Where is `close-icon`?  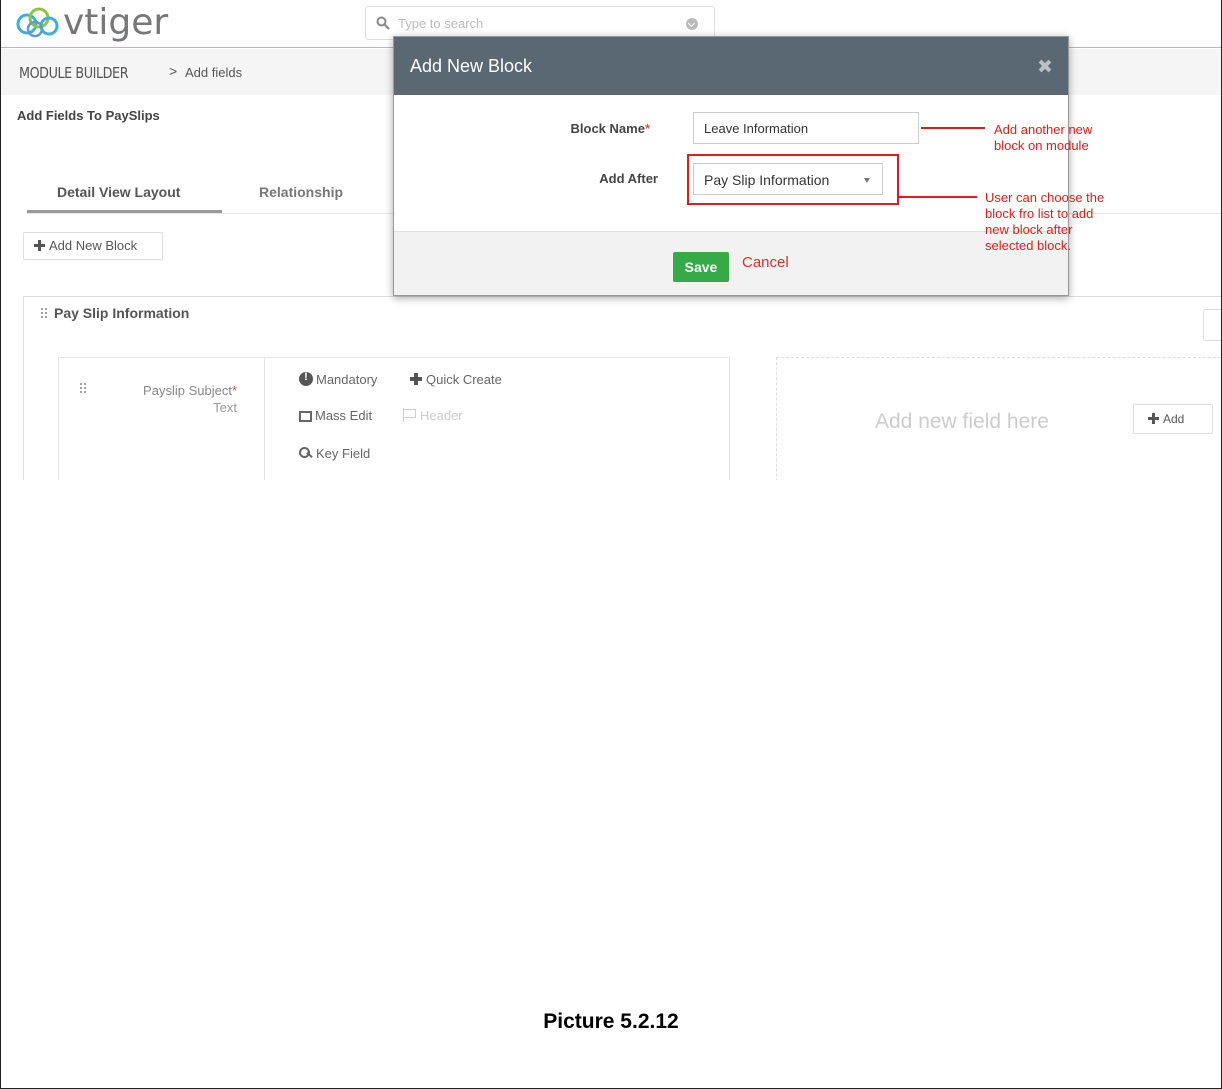 close-icon is located at coordinates (1045, 66).